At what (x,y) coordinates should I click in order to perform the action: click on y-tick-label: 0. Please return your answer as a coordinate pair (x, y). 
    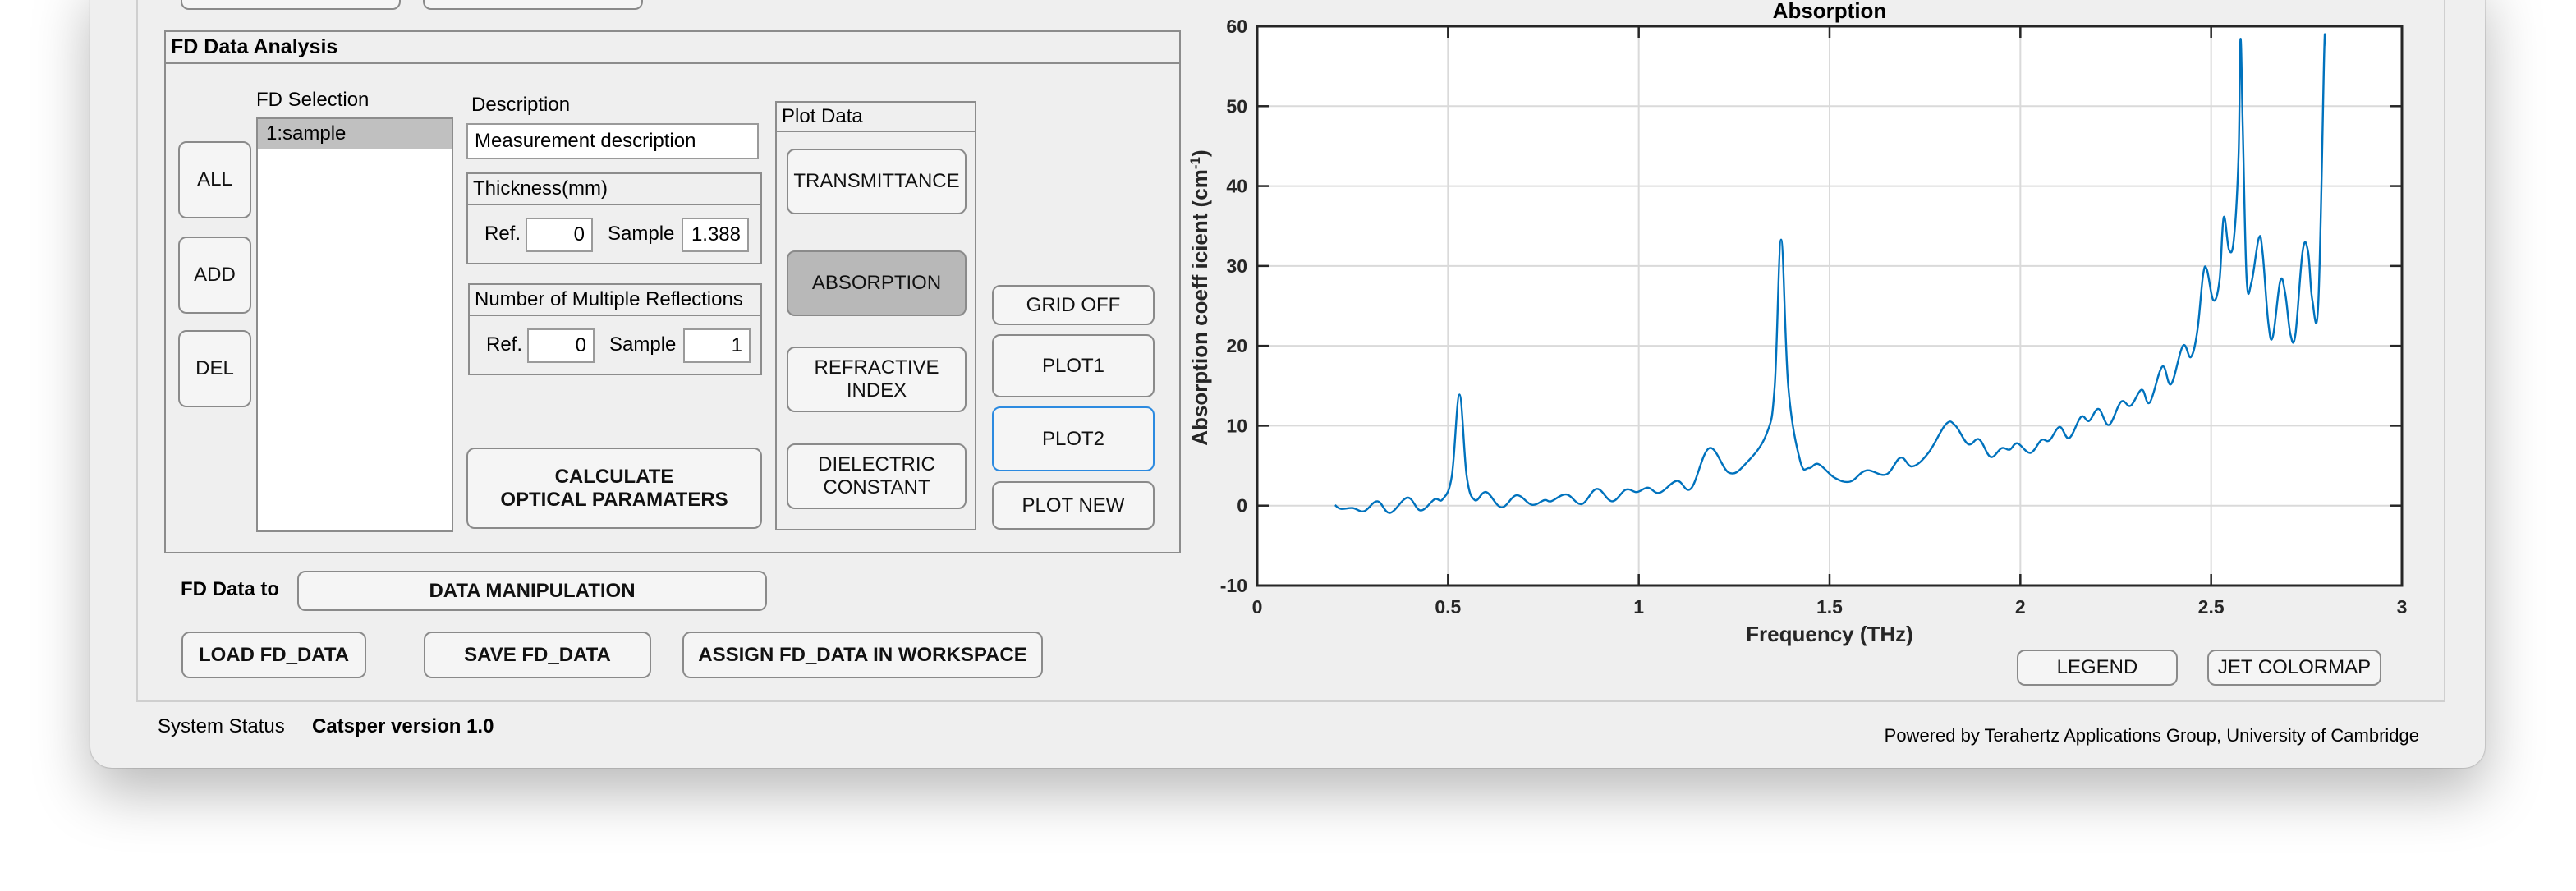
    Looking at the image, I should click on (1242, 506).